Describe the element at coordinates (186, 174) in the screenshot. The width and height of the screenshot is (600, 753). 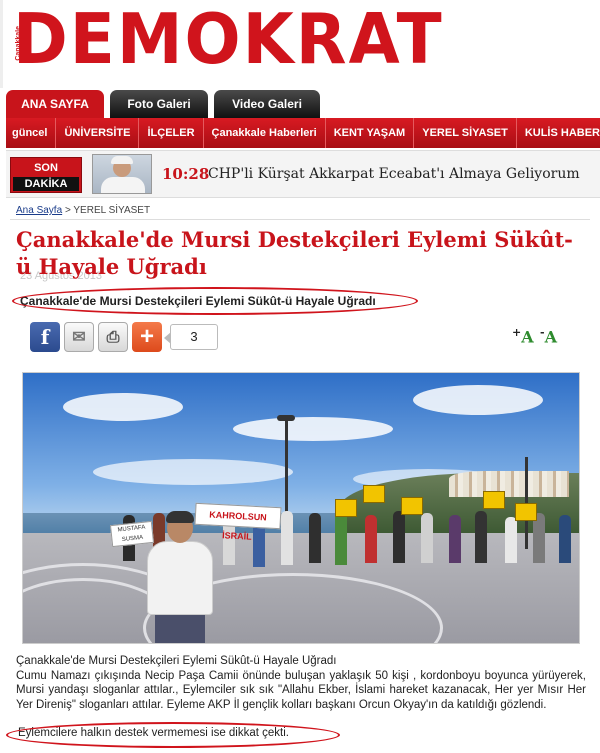
I see `breaking-news-time: 10:28` at that location.